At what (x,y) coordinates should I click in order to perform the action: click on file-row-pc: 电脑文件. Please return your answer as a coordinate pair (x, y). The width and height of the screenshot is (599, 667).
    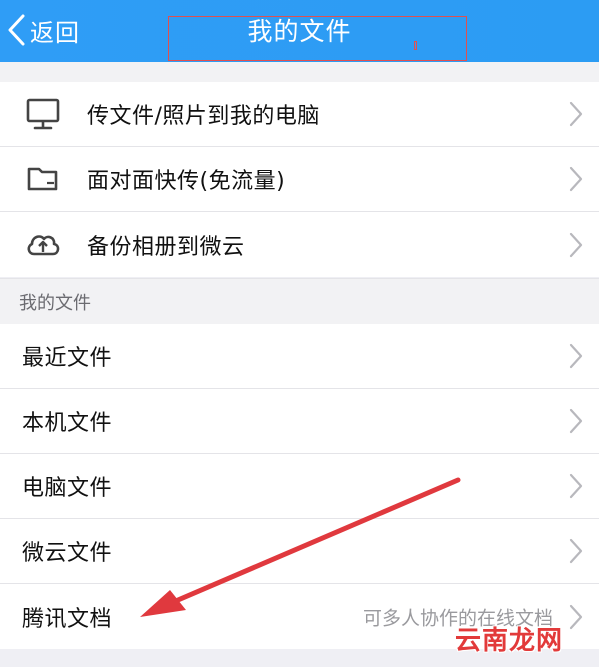
    Looking at the image, I should click on (299, 486).